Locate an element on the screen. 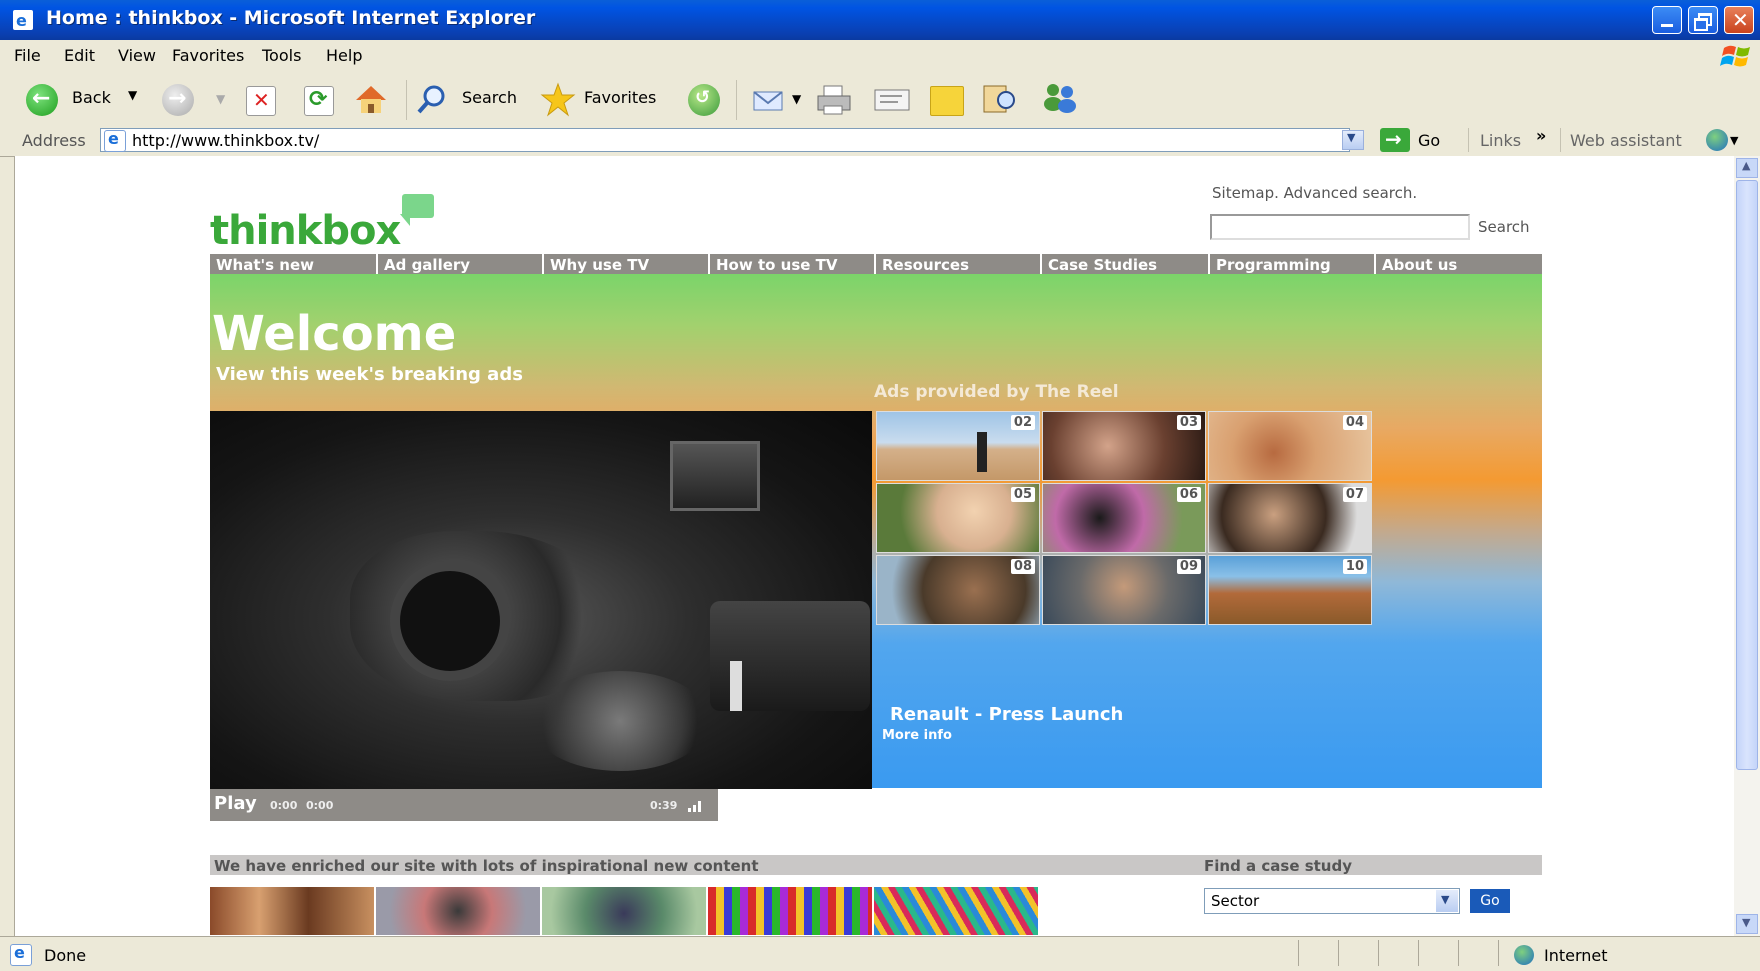 The height and width of the screenshot is (971, 1760). time-elapsed: 0:00 is located at coordinates (284, 805).